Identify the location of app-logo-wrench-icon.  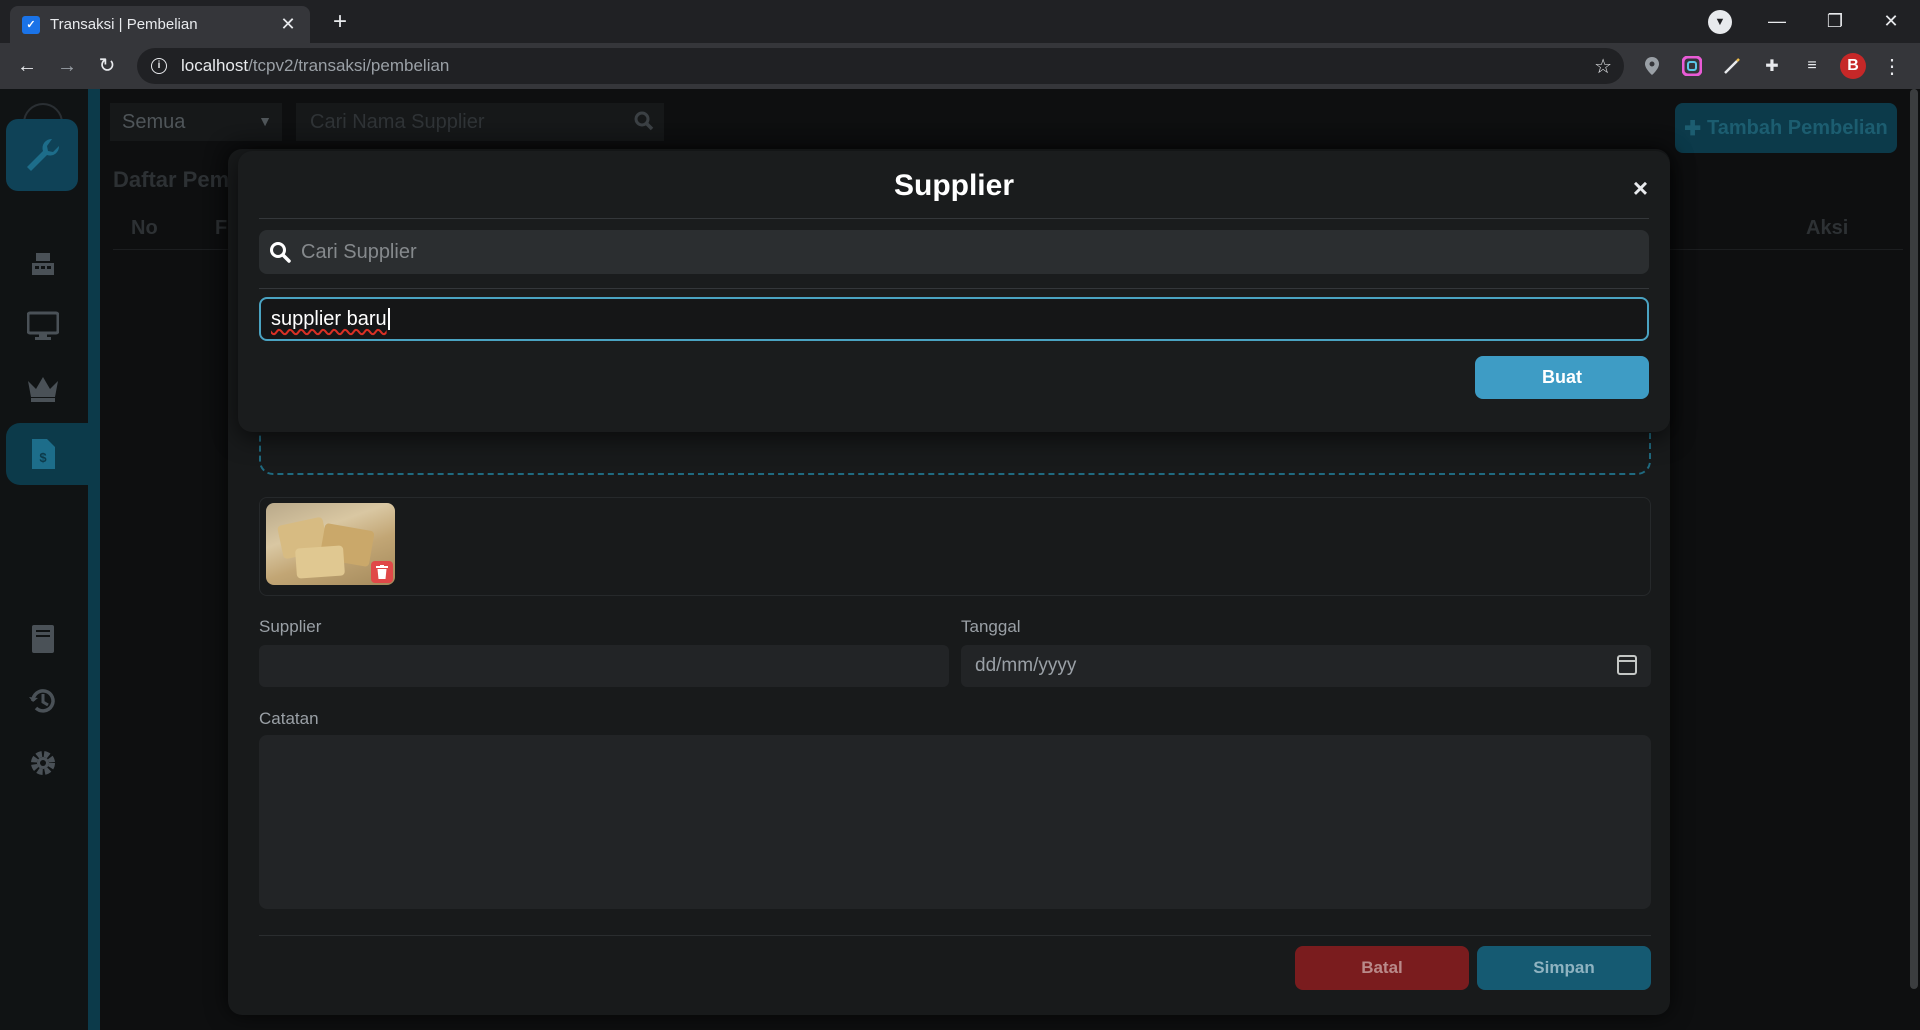
(42, 155).